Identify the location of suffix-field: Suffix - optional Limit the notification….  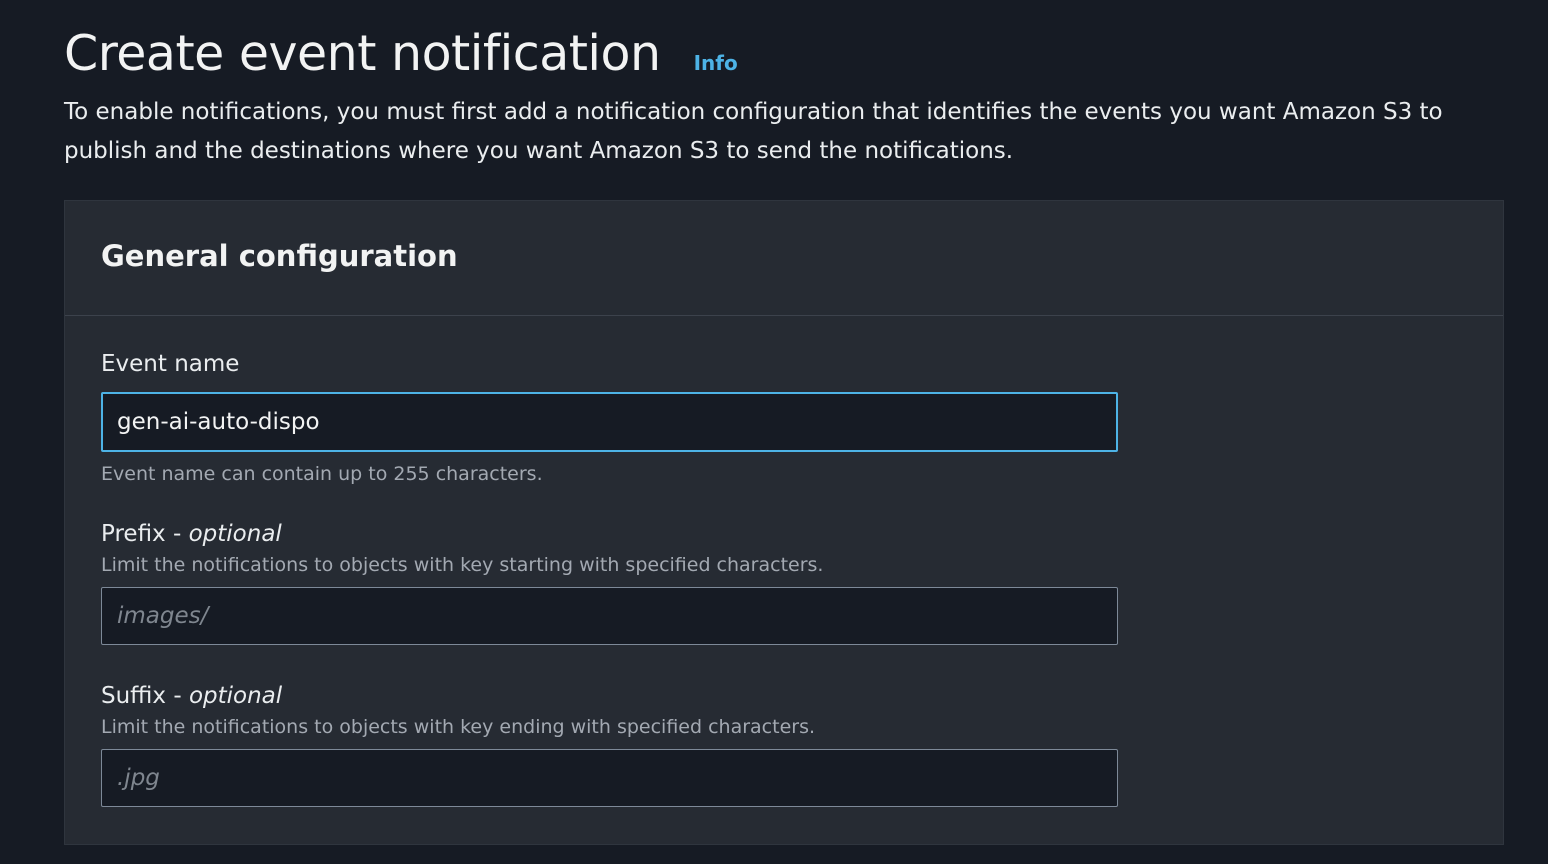
(609, 744).